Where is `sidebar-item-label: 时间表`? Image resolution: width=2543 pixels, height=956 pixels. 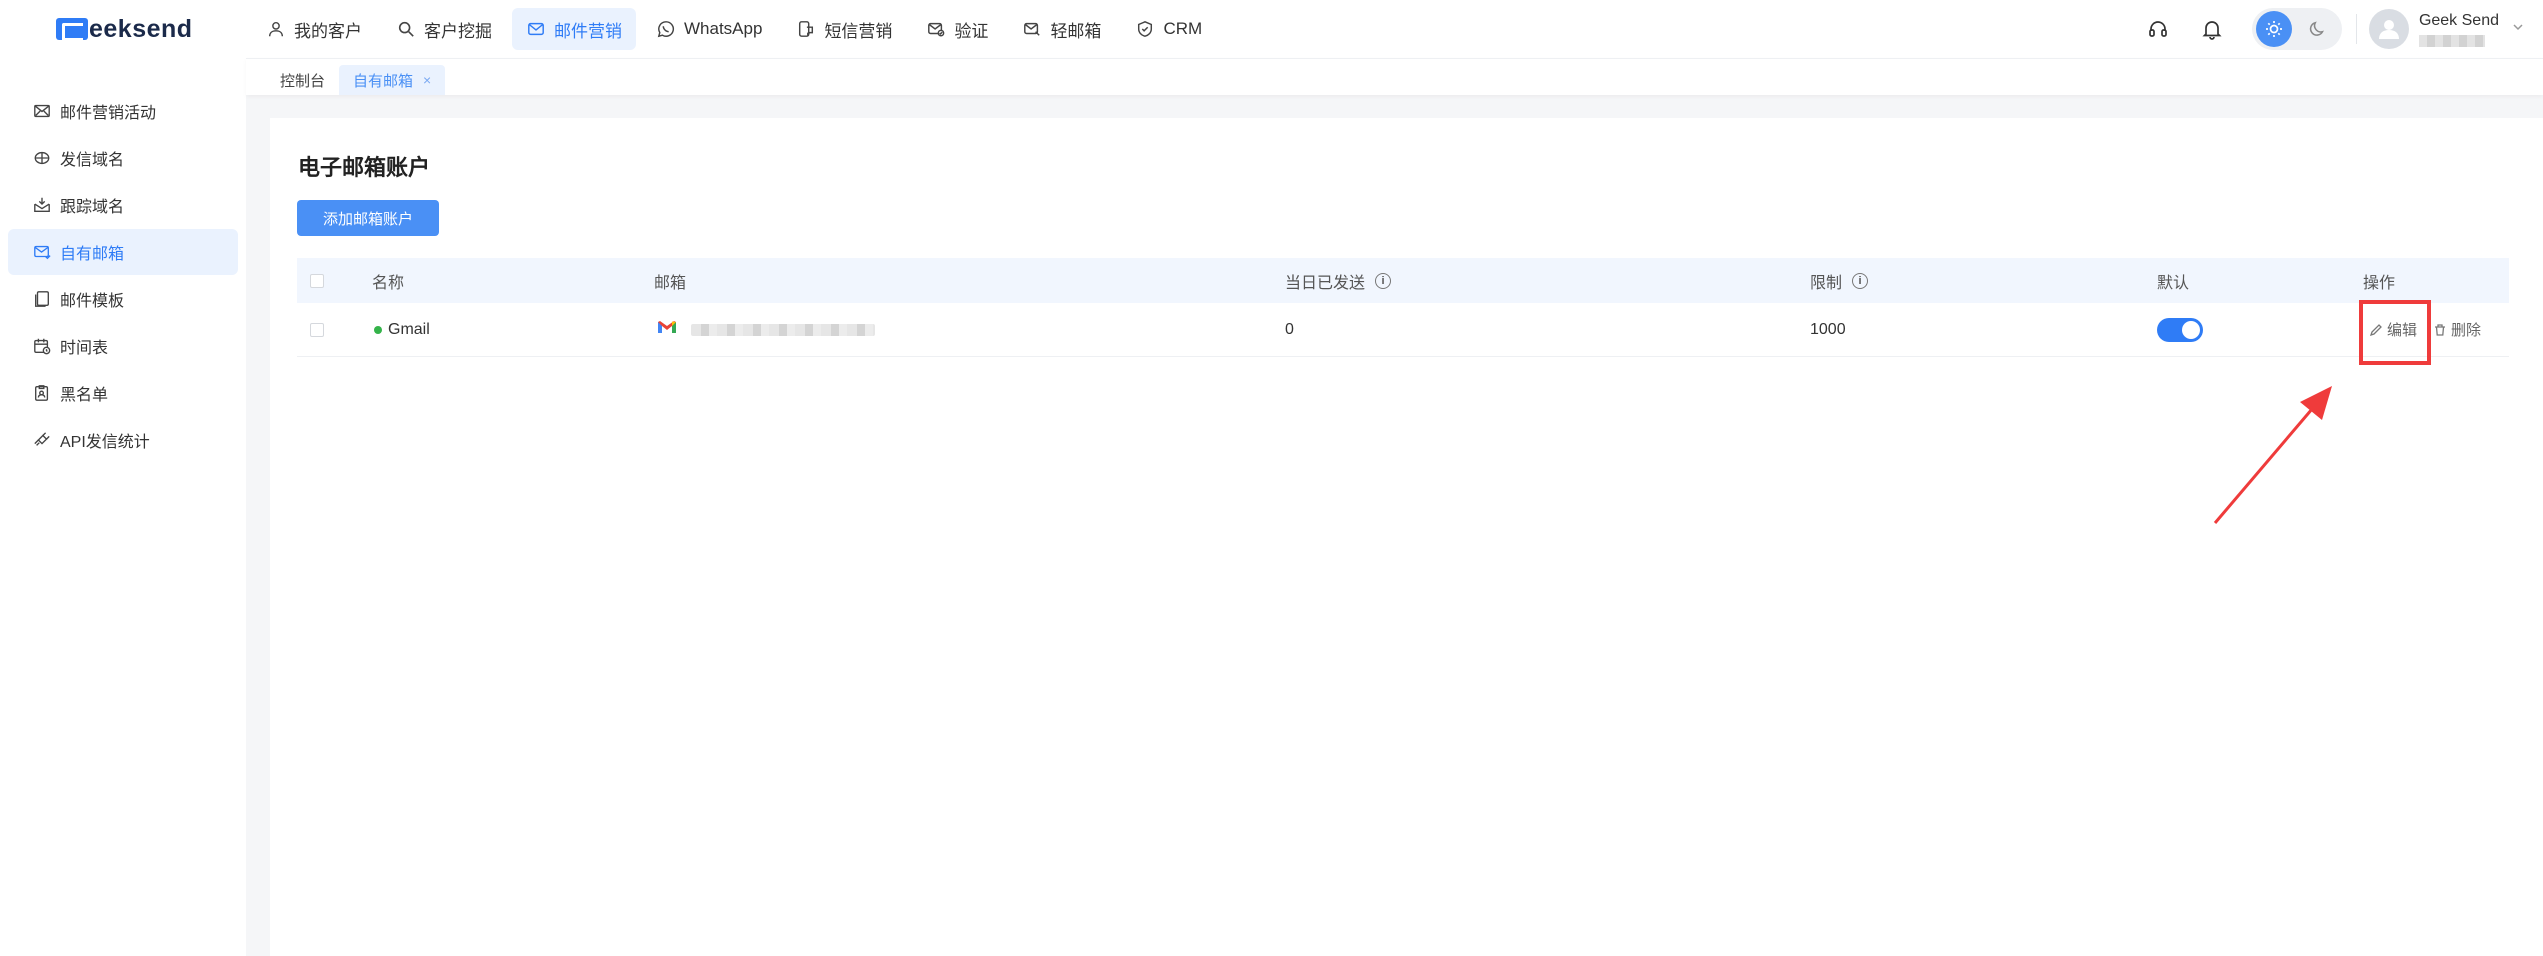
sidebar-item-label: 时间表 is located at coordinates (84, 348).